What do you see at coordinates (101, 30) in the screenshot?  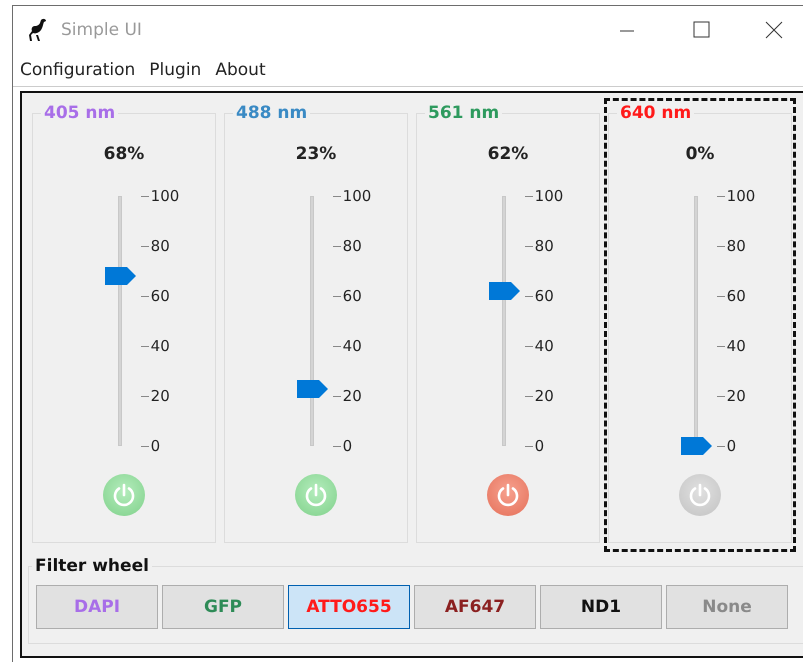 I see `window-title: Simple UI` at bounding box center [101, 30].